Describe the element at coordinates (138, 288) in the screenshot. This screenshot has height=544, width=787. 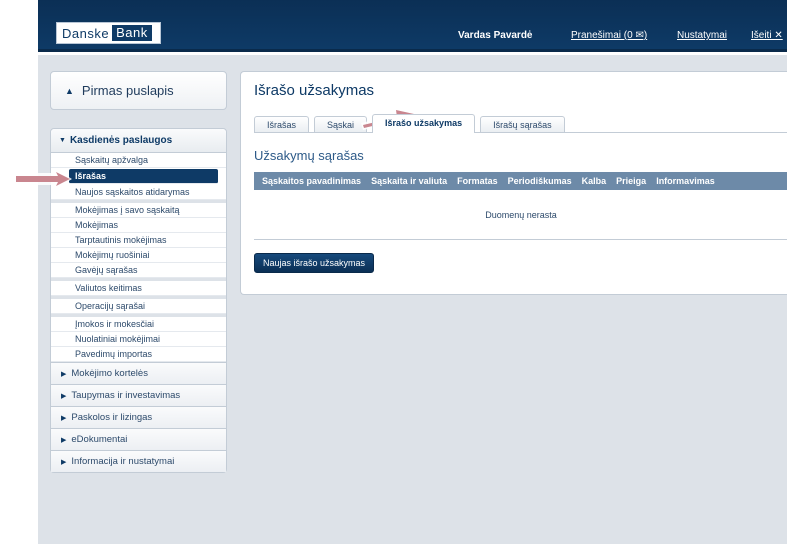
I see `sidebar-item: Valiutos keitimas` at that location.